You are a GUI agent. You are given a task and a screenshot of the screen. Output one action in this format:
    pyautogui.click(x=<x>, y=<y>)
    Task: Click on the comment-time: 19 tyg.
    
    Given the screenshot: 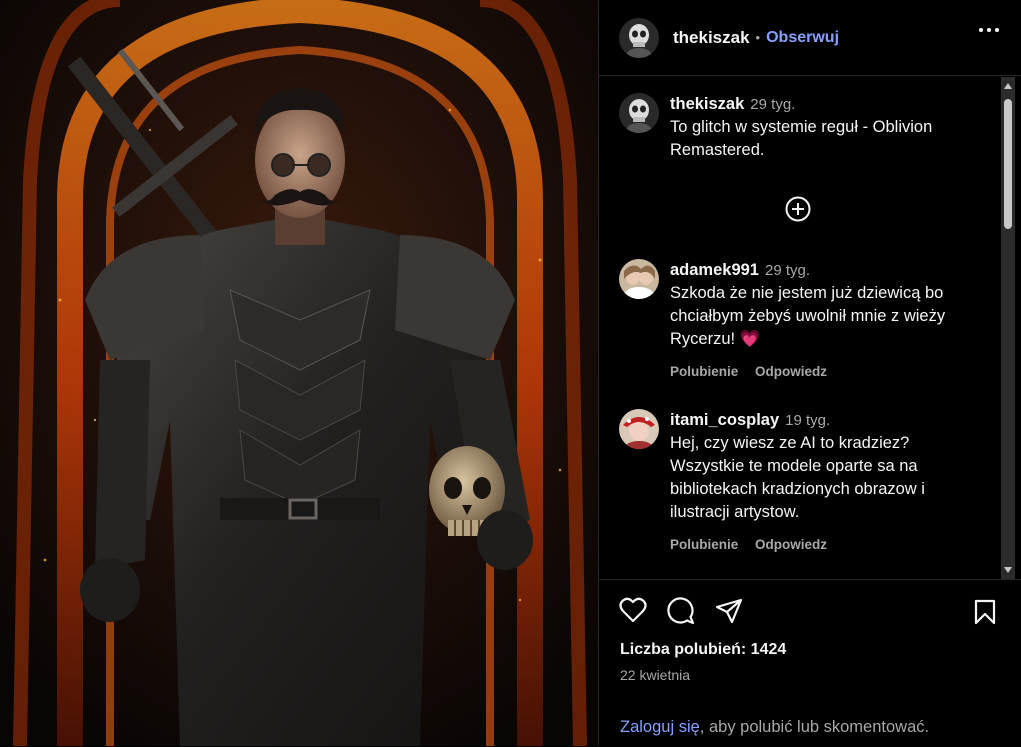 What is the action you would take?
    pyautogui.click(x=807, y=420)
    